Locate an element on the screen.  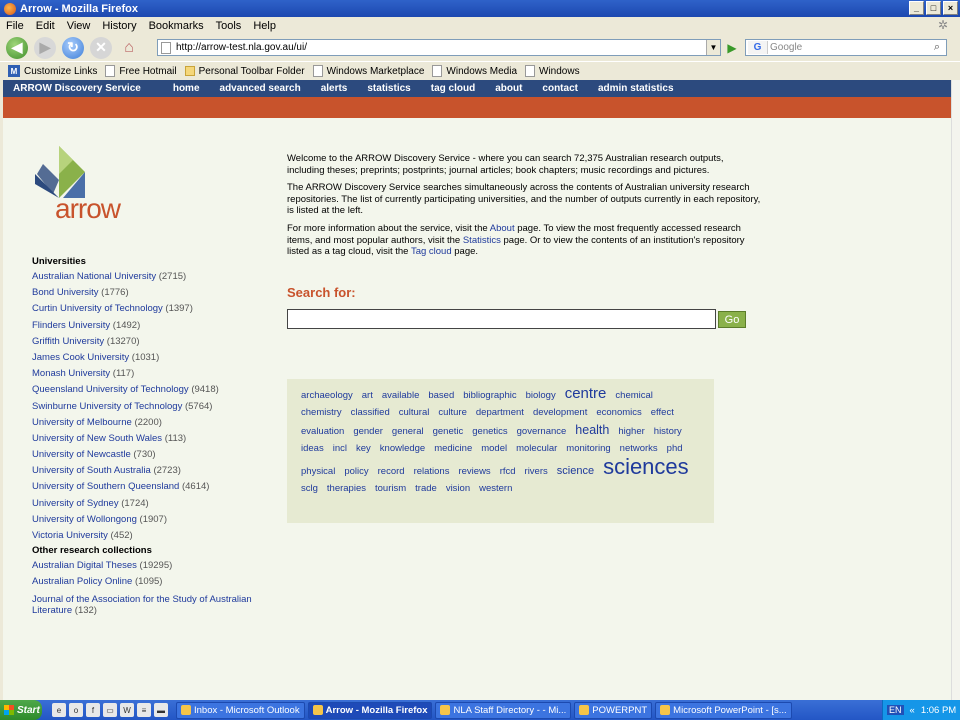
nav-contact: contact is located at coordinates (560, 88).